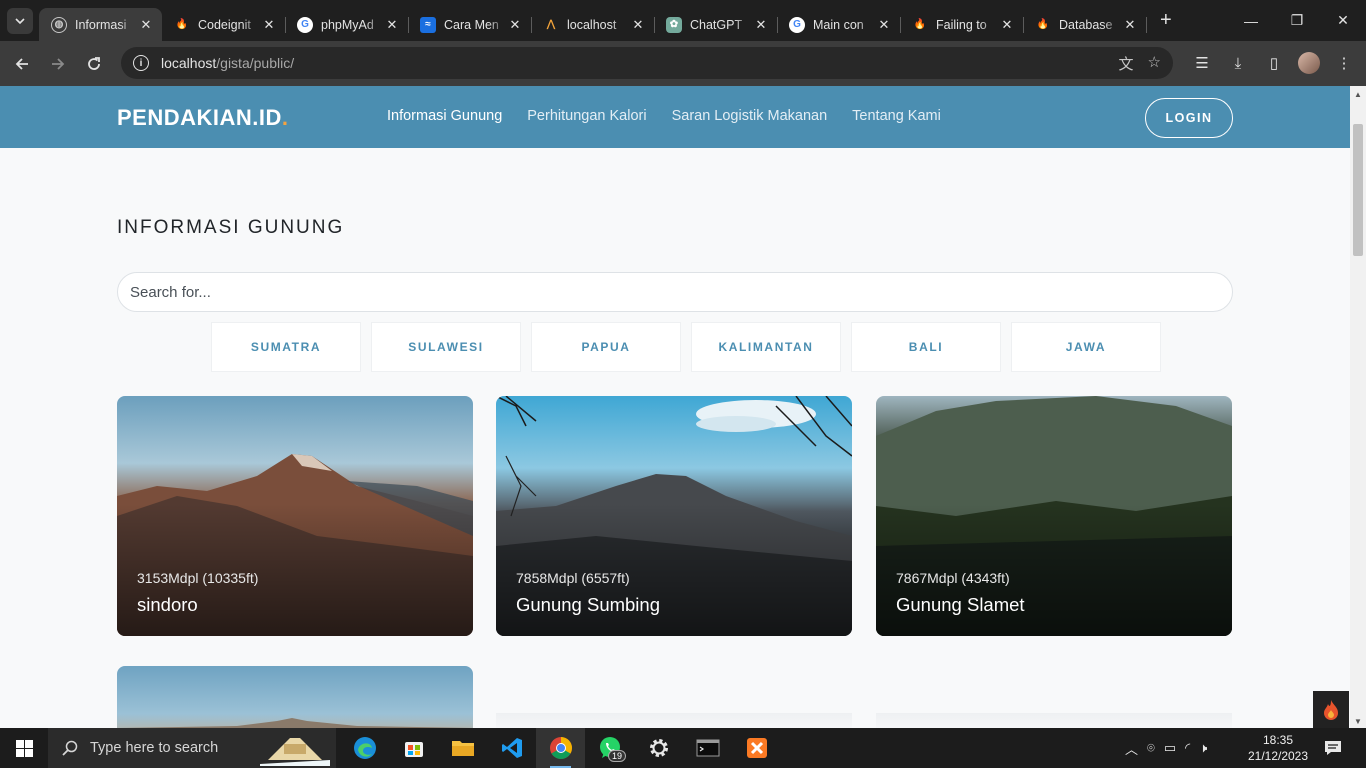 This screenshot has height=768, width=1366. I want to click on reload-button, so click(94, 64).